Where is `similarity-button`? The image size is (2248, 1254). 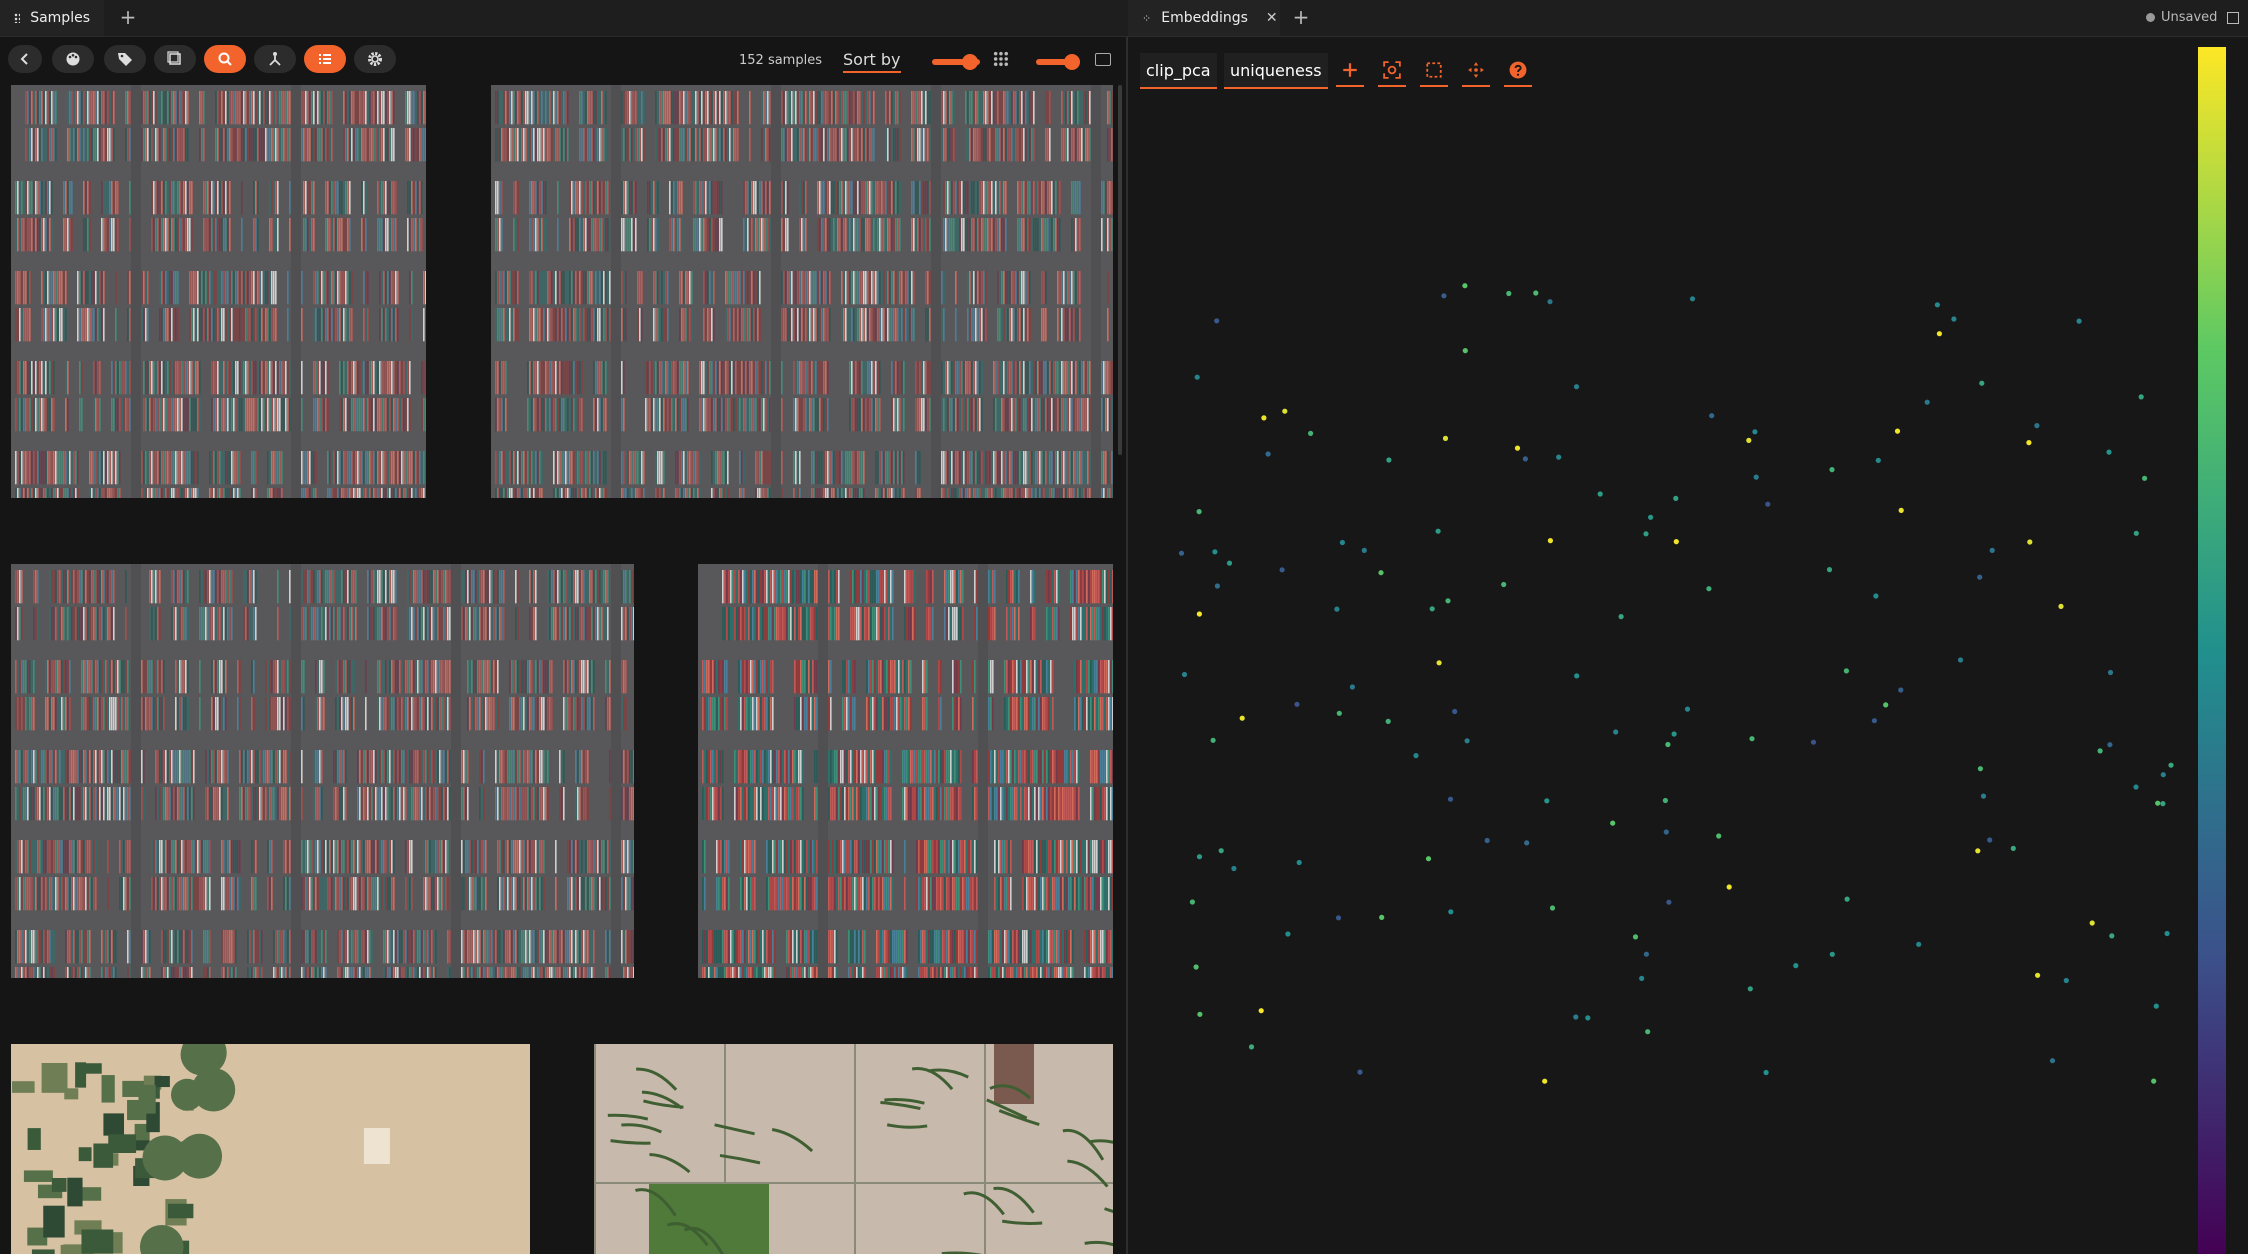 similarity-button is located at coordinates (275, 59).